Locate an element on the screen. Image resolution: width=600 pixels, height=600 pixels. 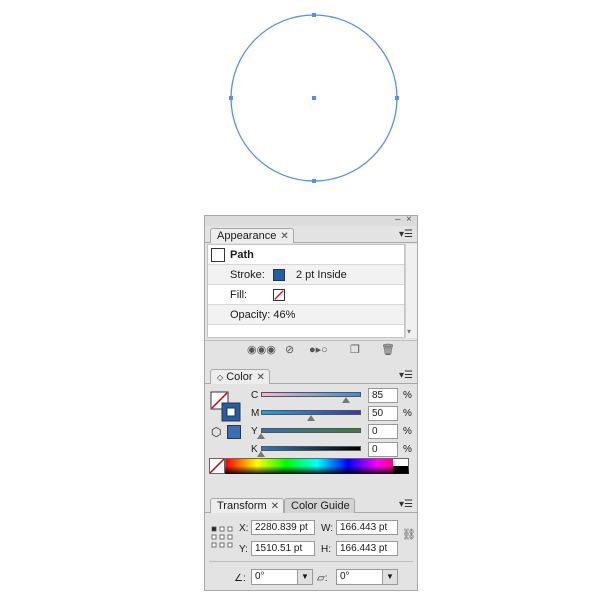
yellow-slider-thumb is located at coordinates (261, 436).